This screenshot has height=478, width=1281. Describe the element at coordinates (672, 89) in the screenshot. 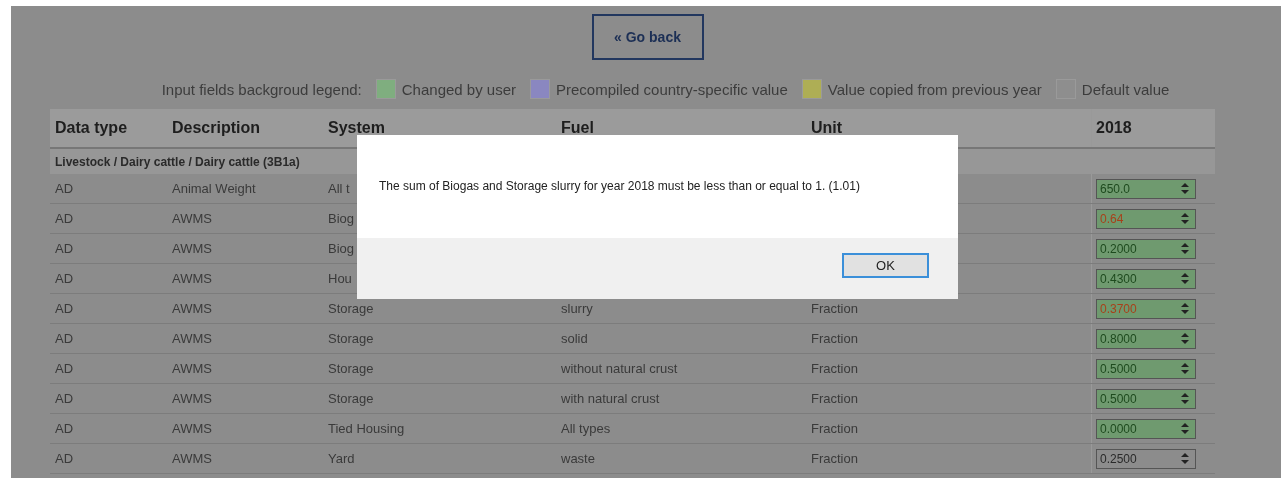

I see `legend-text: Precompiled country-specific value` at that location.